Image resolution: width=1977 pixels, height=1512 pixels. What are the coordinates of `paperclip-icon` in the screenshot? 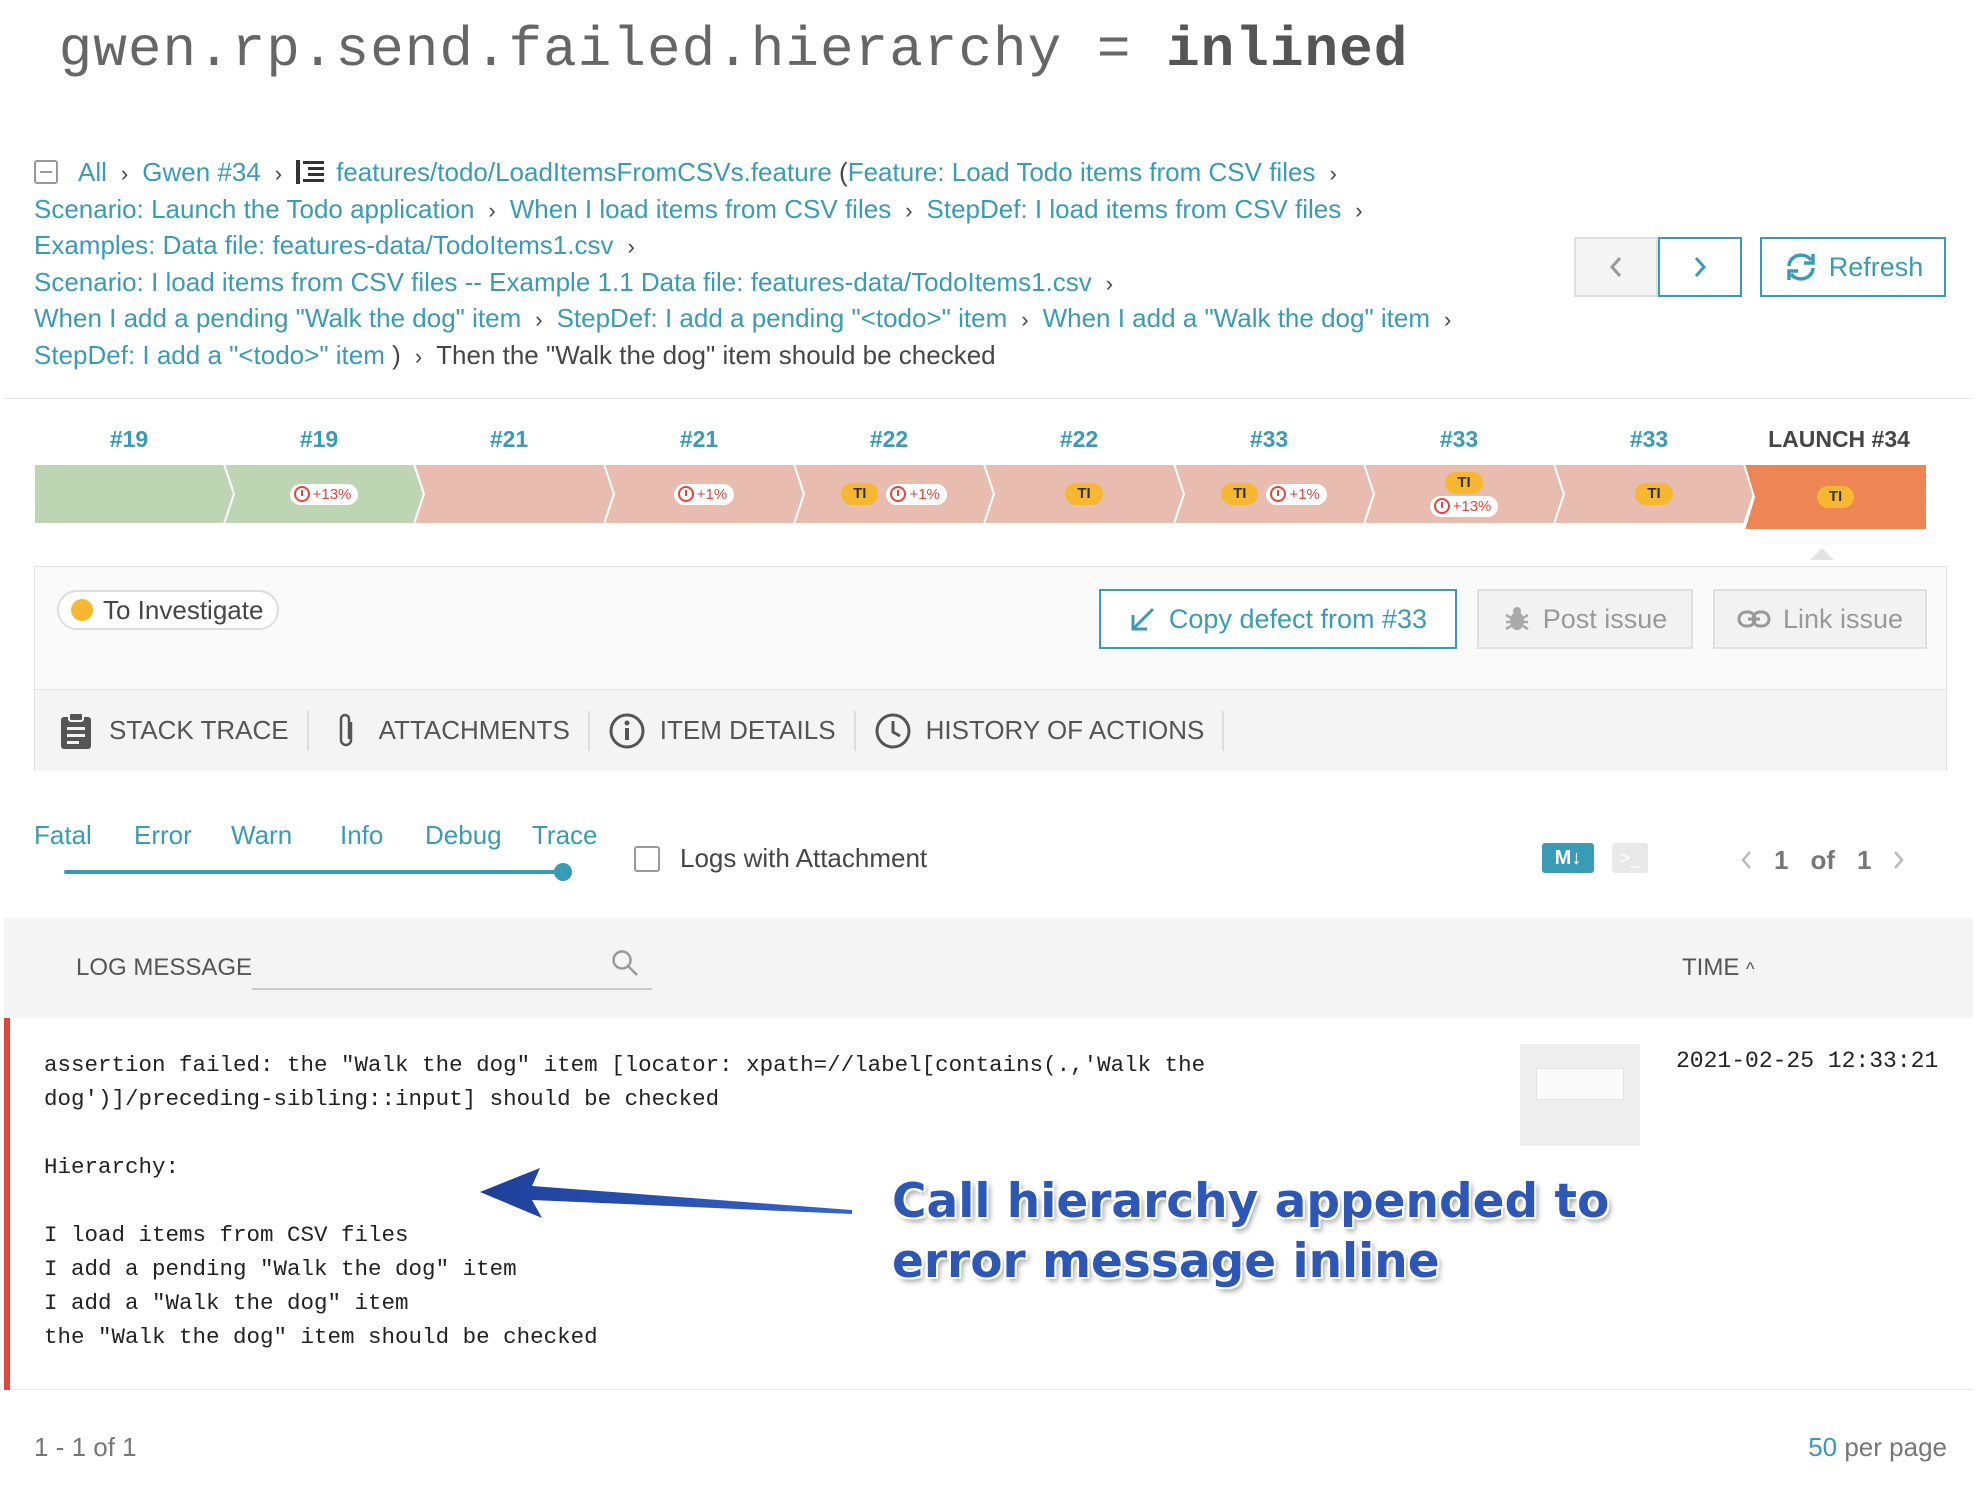 It's located at (346, 731).